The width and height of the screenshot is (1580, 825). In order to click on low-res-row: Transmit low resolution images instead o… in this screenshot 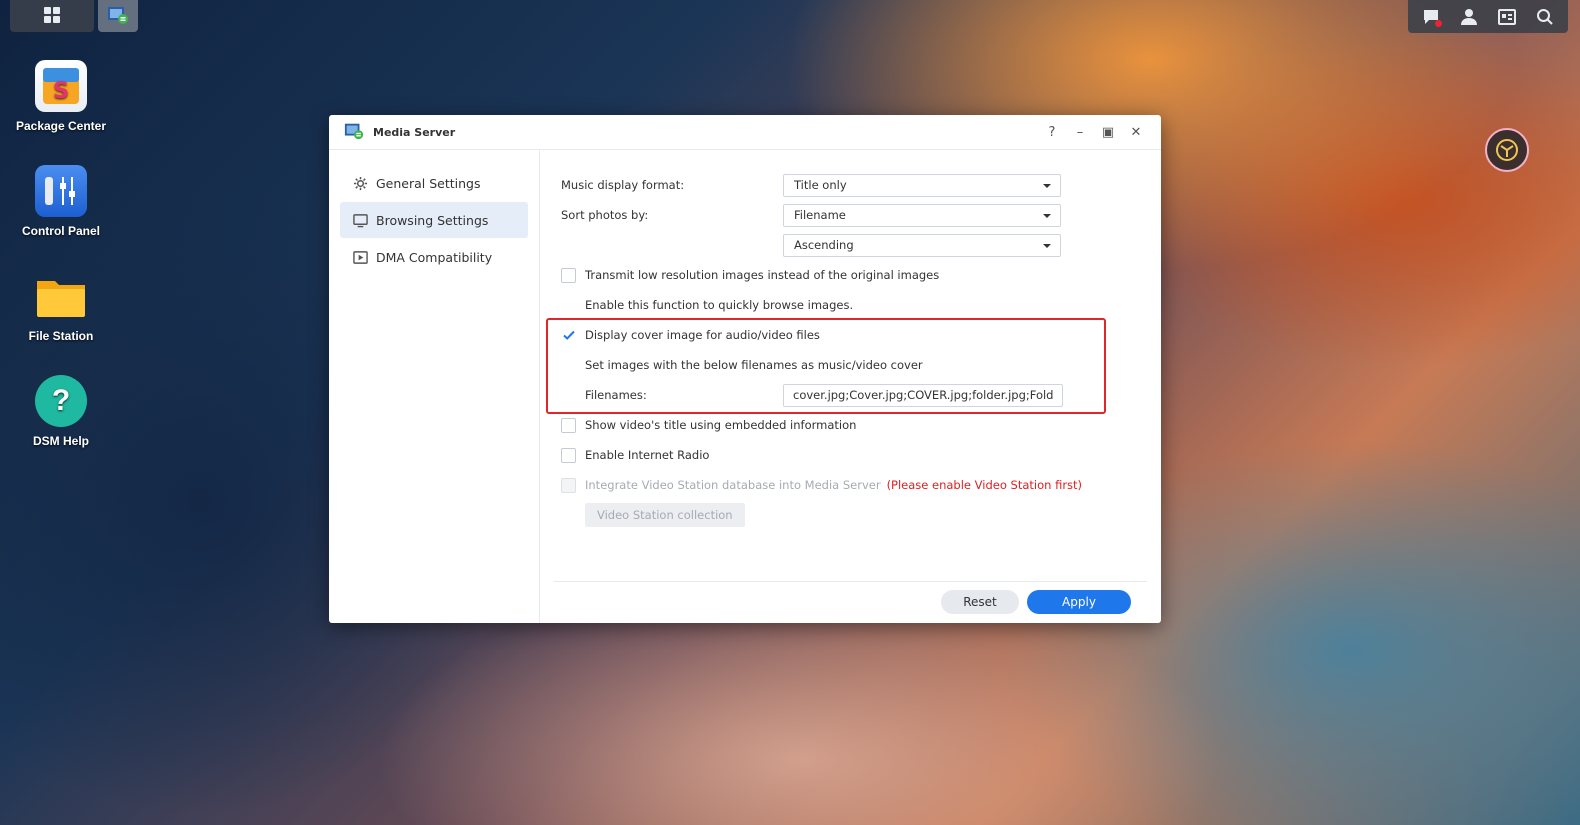, I will do `click(861, 275)`.